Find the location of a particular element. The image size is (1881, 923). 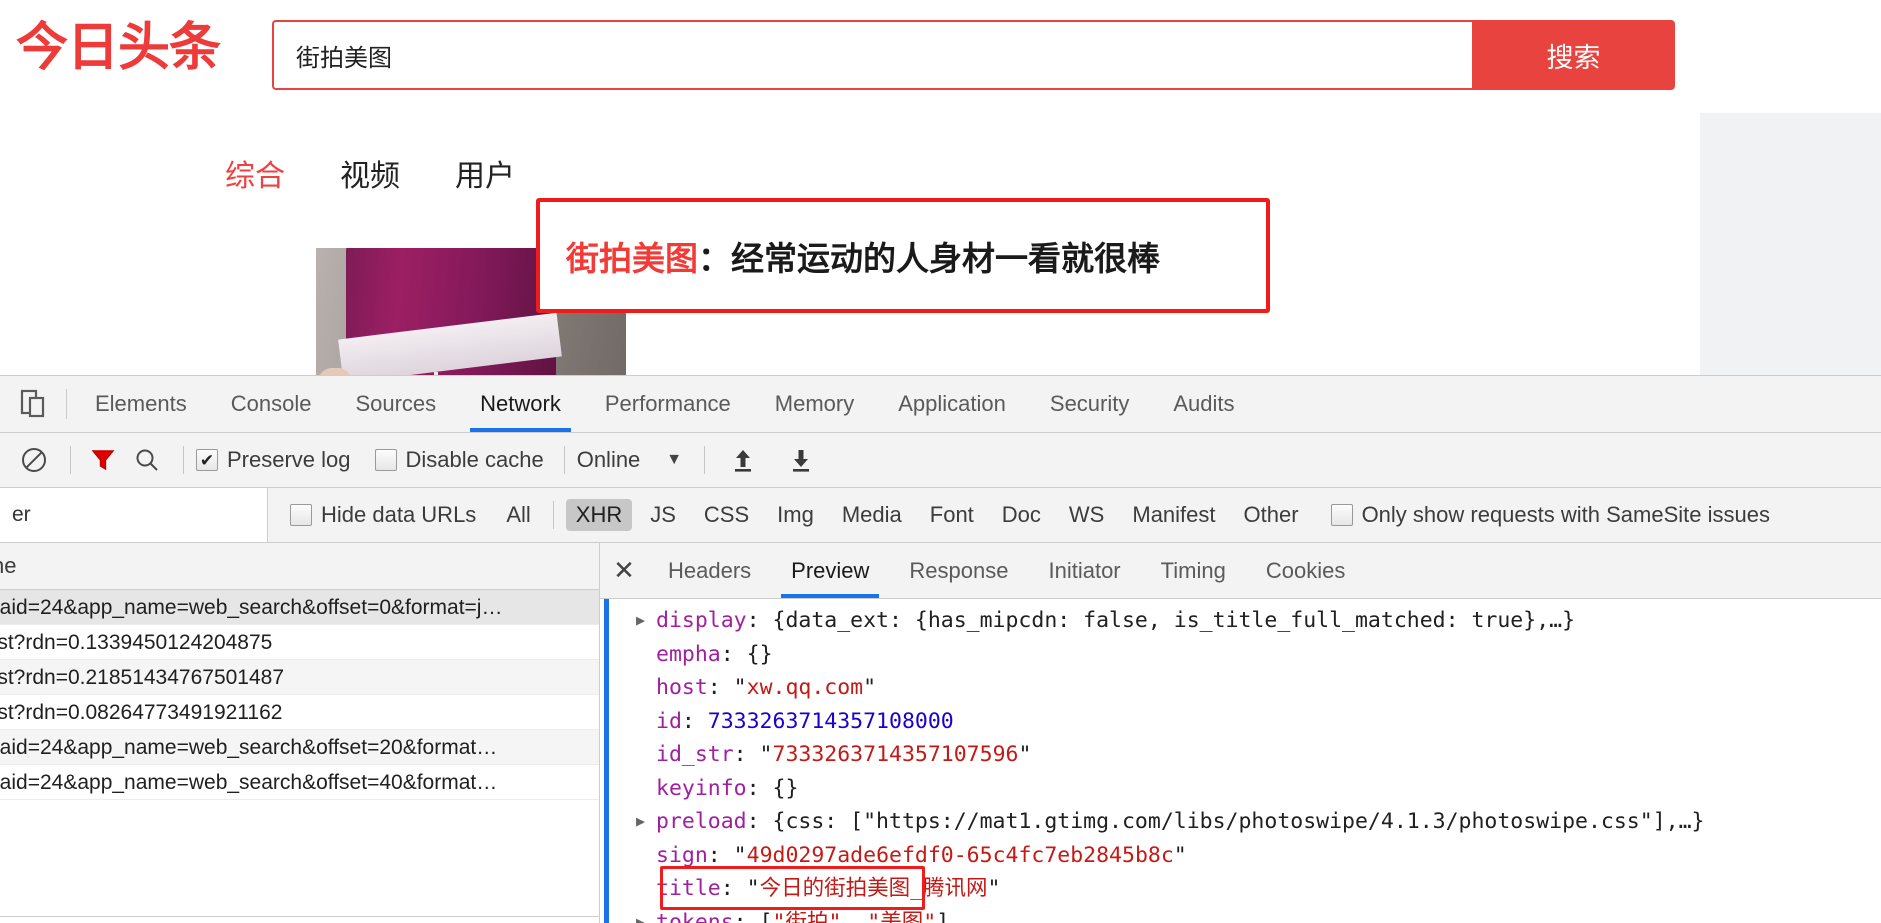

detail-tab-response: Response is located at coordinates (958, 570).